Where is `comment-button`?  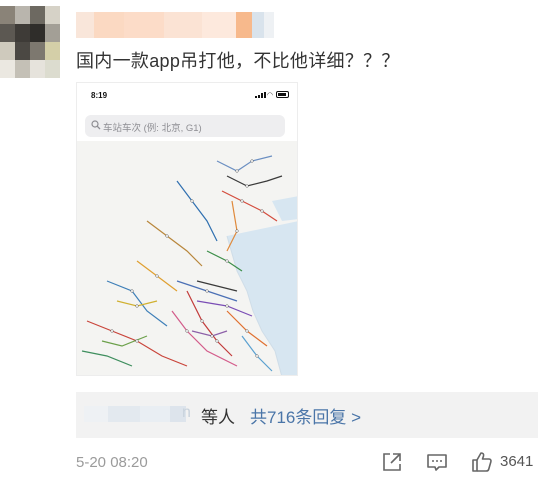
comment-button is located at coordinates (437, 462).